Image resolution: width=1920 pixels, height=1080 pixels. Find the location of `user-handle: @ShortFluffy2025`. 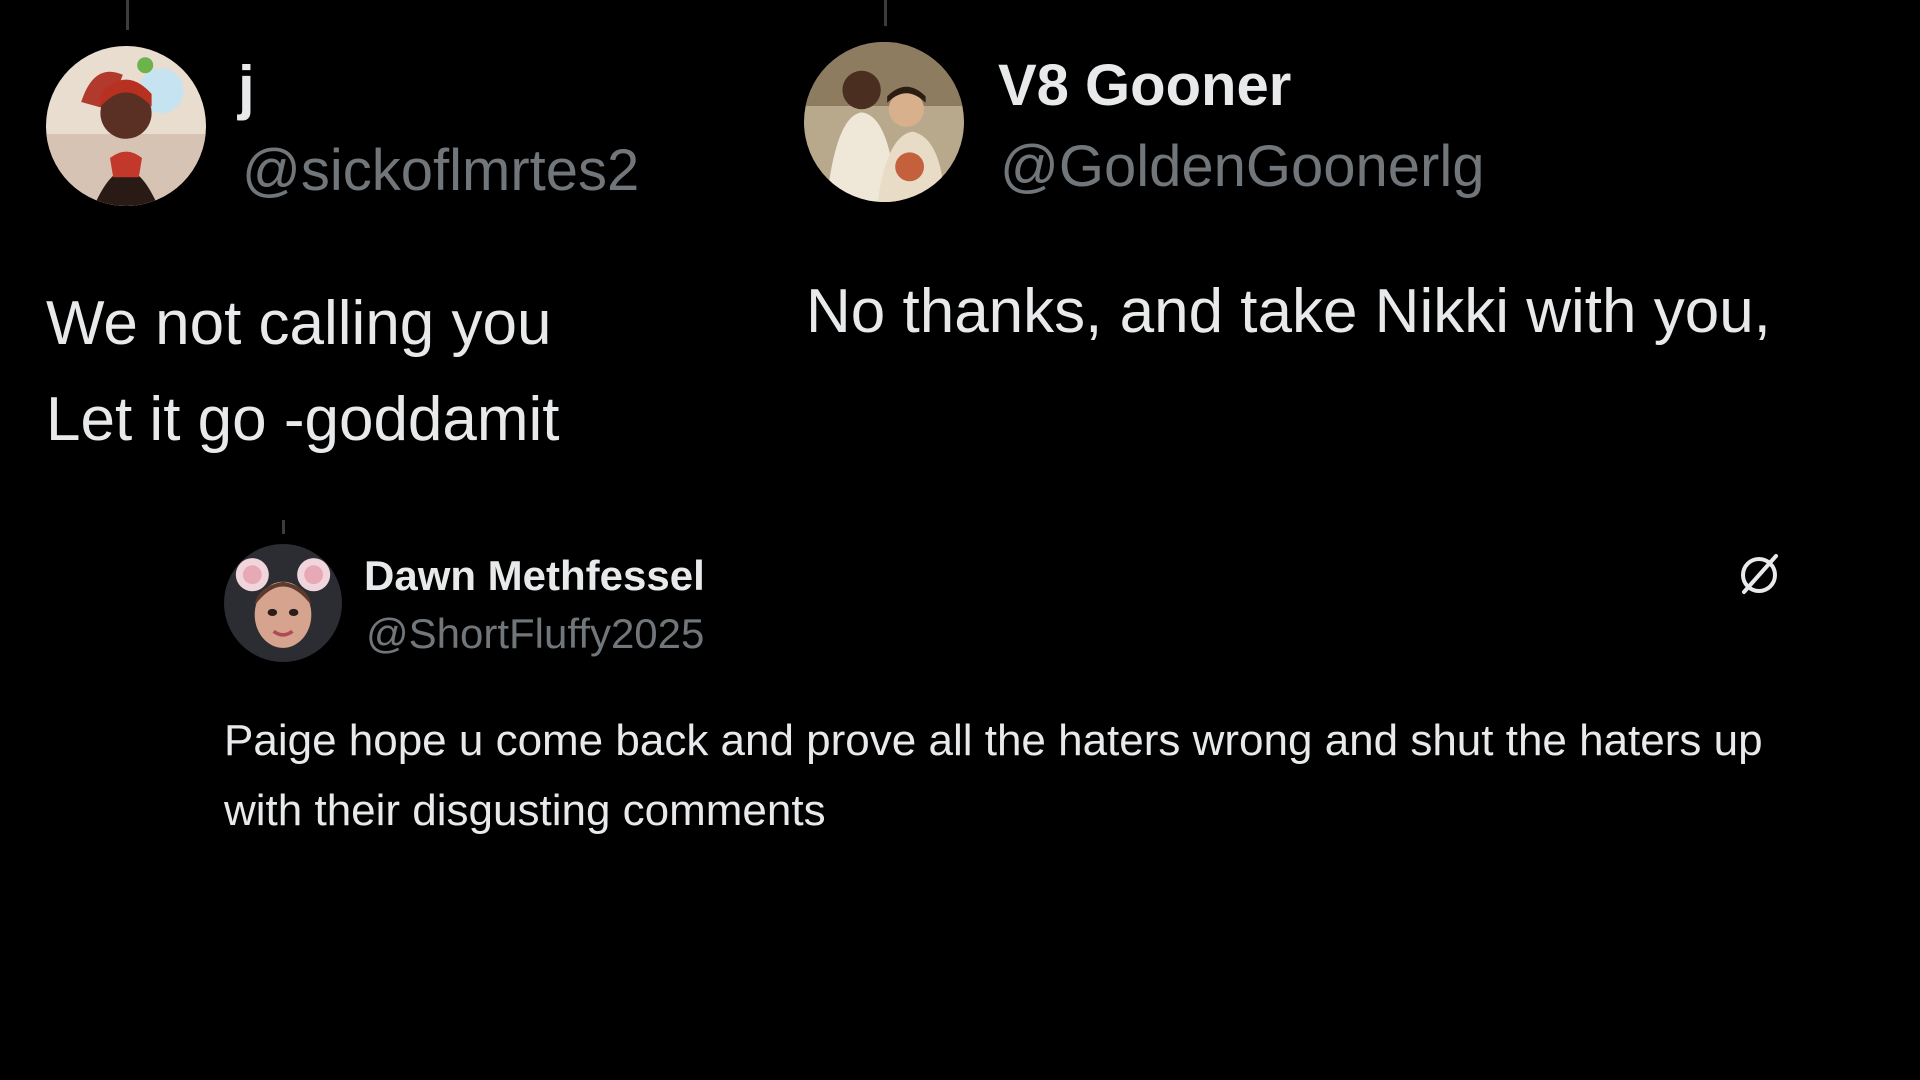

user-handle: @ShortFluffy2025 is located at coordinates (535, 634).